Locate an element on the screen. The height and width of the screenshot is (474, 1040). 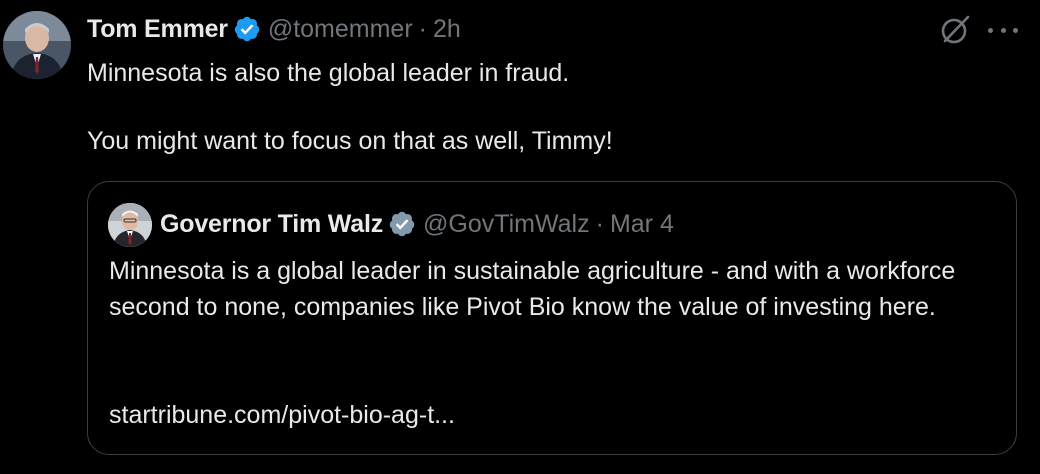
tweet-header: Tom Emmer @tomemmer · 2h is located at coordinates (274, 29).